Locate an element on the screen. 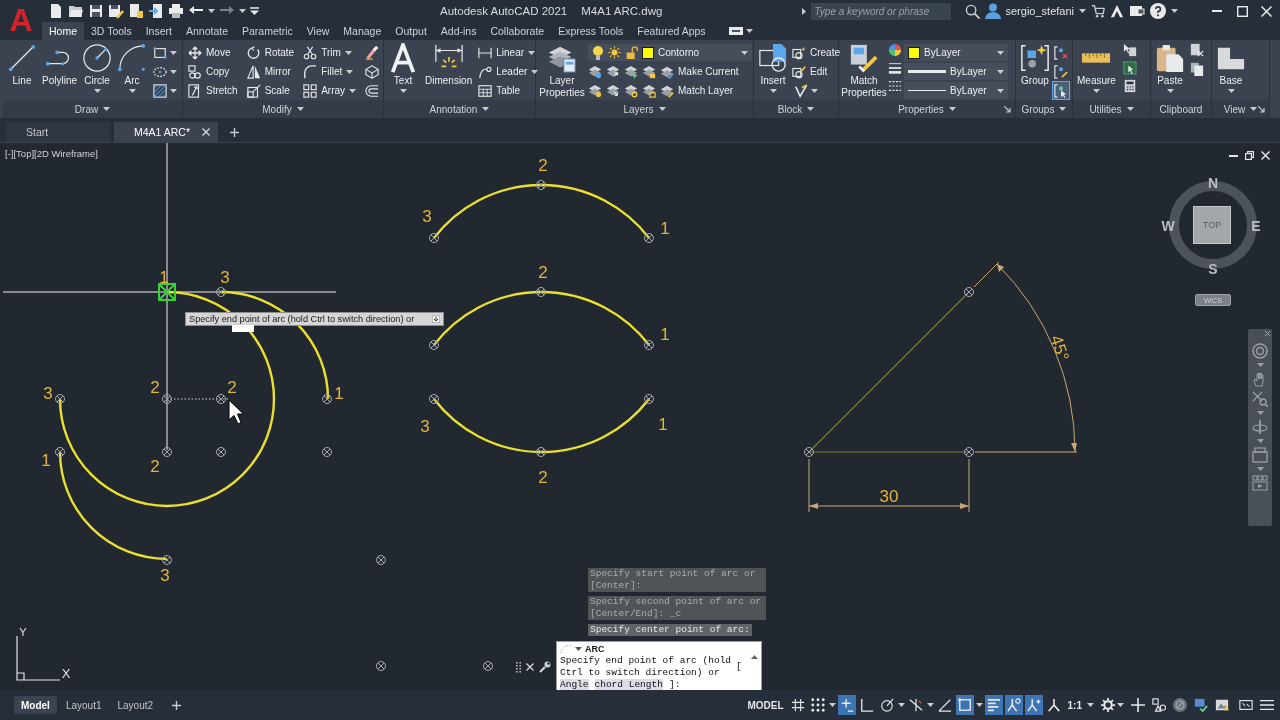 The height and width of the screenshot is (720, 1280). menu-icon is located at coordinates (1267, 705).